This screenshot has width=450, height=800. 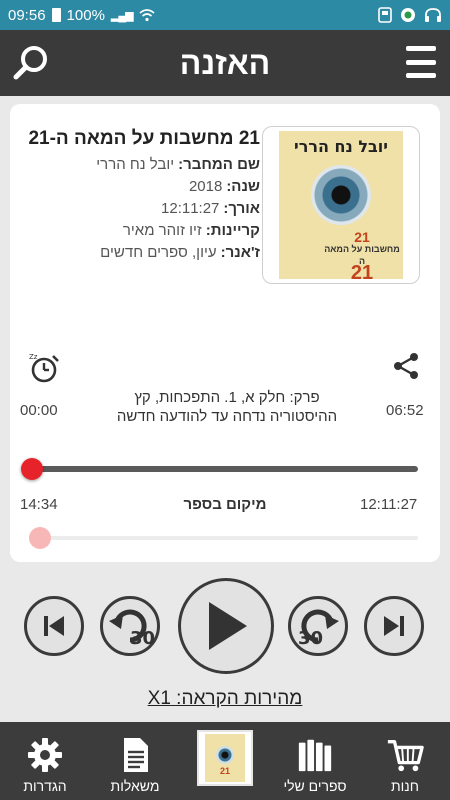 I want to click on svg-text: Zz, so click(x=33, y=357).